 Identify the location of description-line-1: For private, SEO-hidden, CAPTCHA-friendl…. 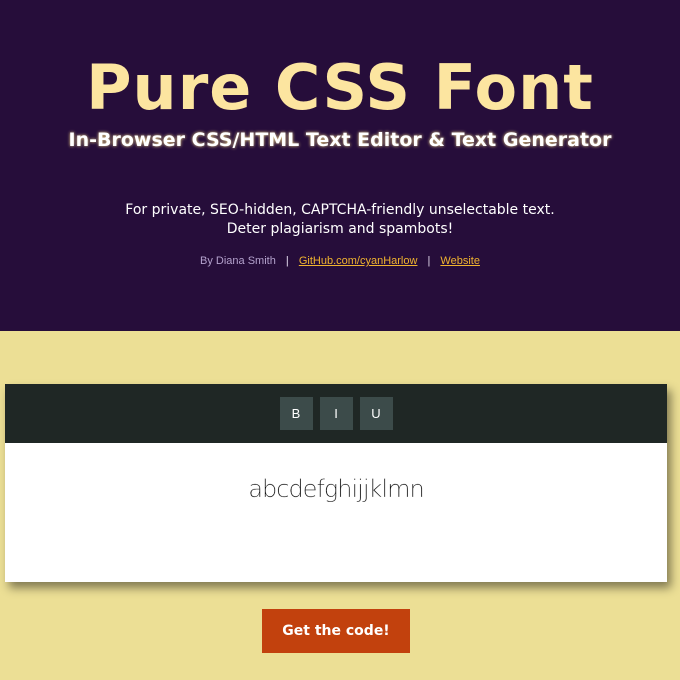
(340, 210).